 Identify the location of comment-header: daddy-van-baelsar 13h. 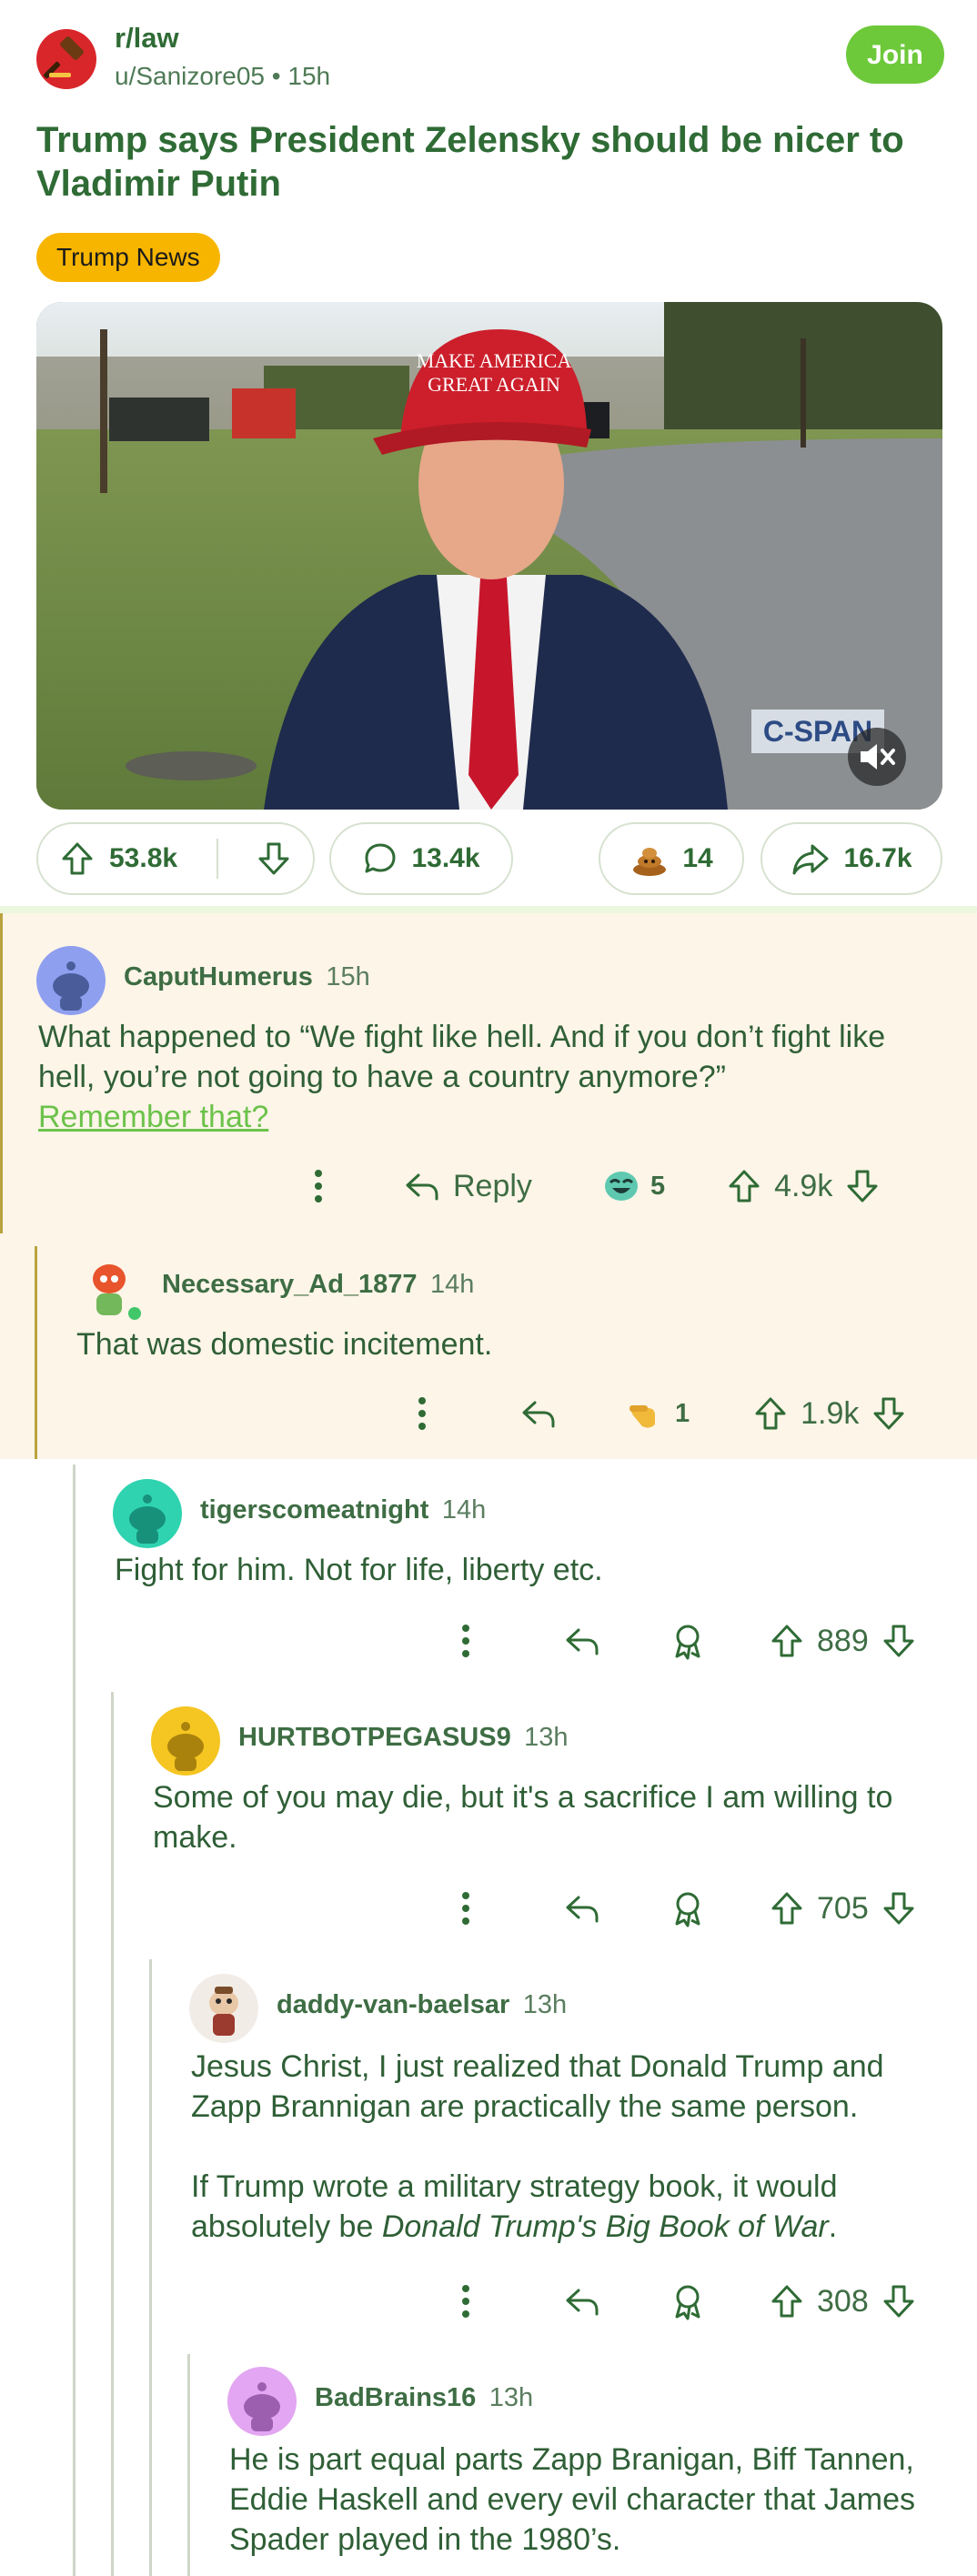
(422, 2005).